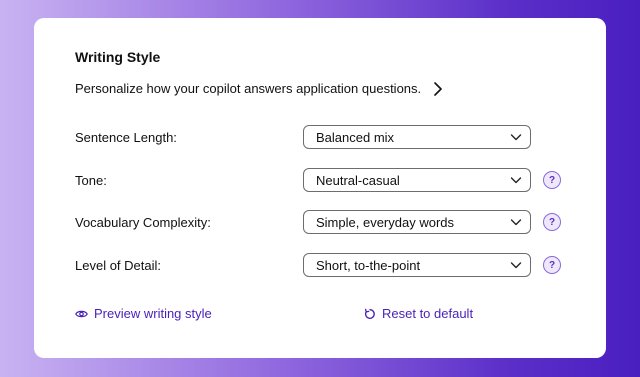 The height and width of the screenshot is (377, 640). What do you see at coordinates (118, 265) in the screenshot?
I see `setting-label: Level of Detail:` at bounding box center [118, 265].